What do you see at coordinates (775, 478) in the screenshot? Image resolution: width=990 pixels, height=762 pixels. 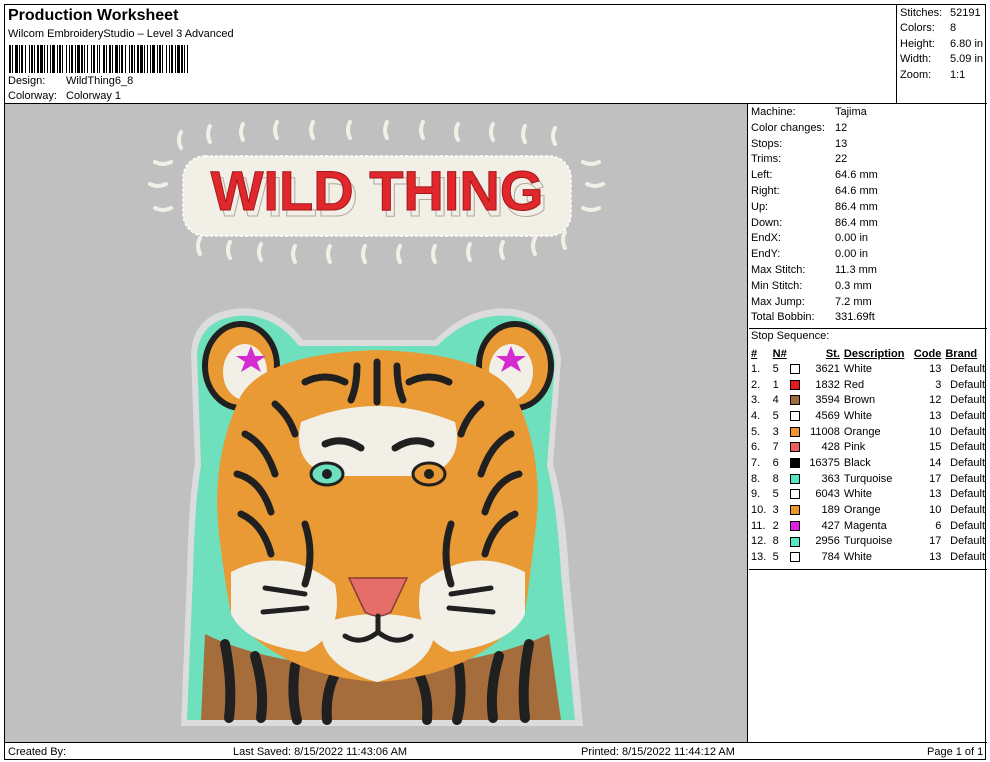 I see `stop-needle: 8` at bounding box center [775, 478].